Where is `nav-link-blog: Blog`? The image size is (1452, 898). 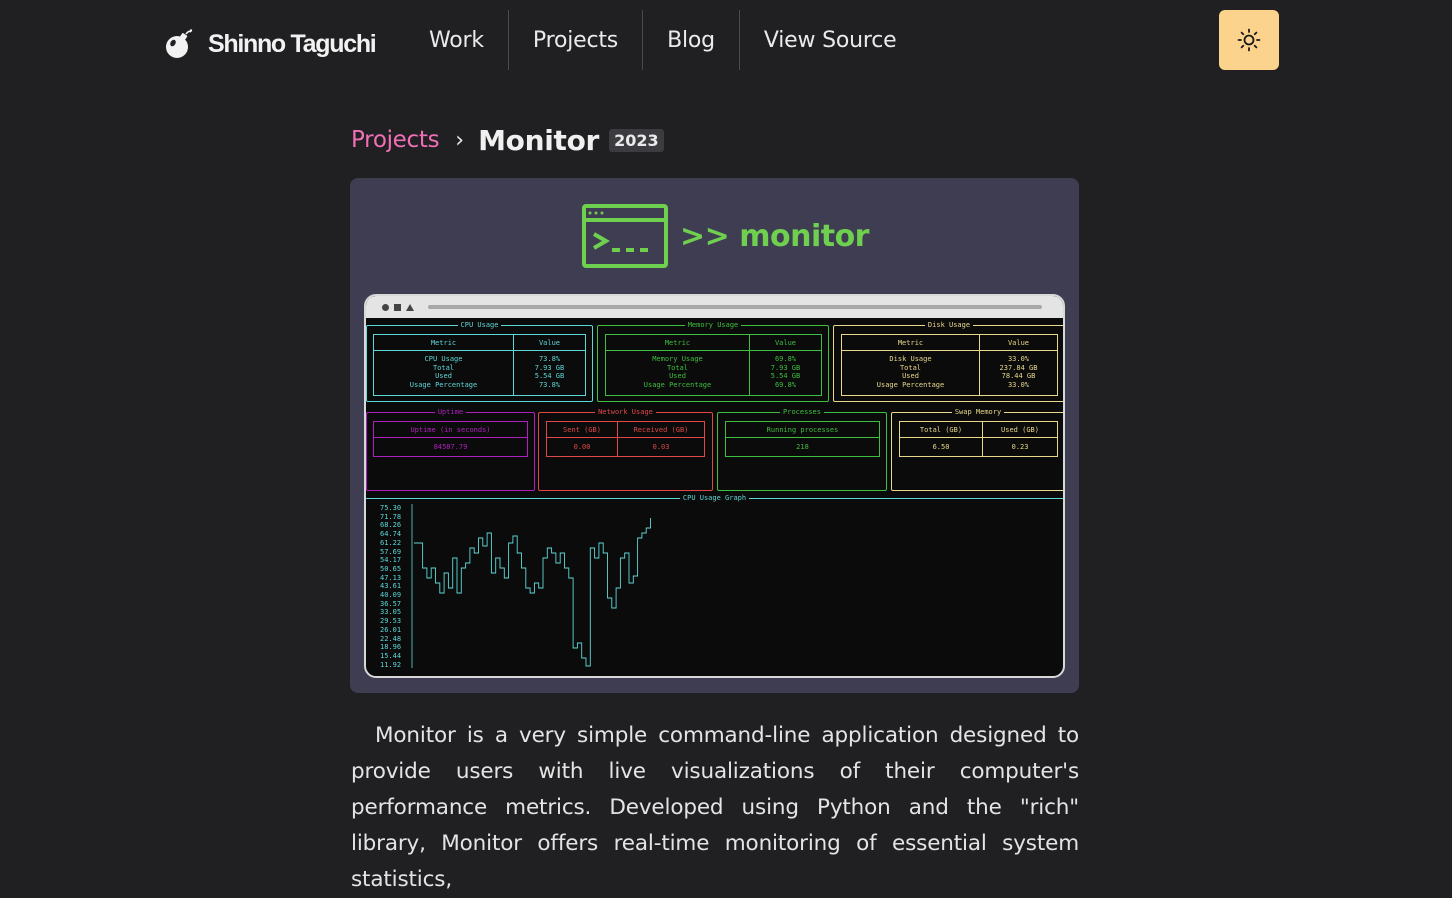
nav-link-blog: Blog is located at coordinates (690, 40).